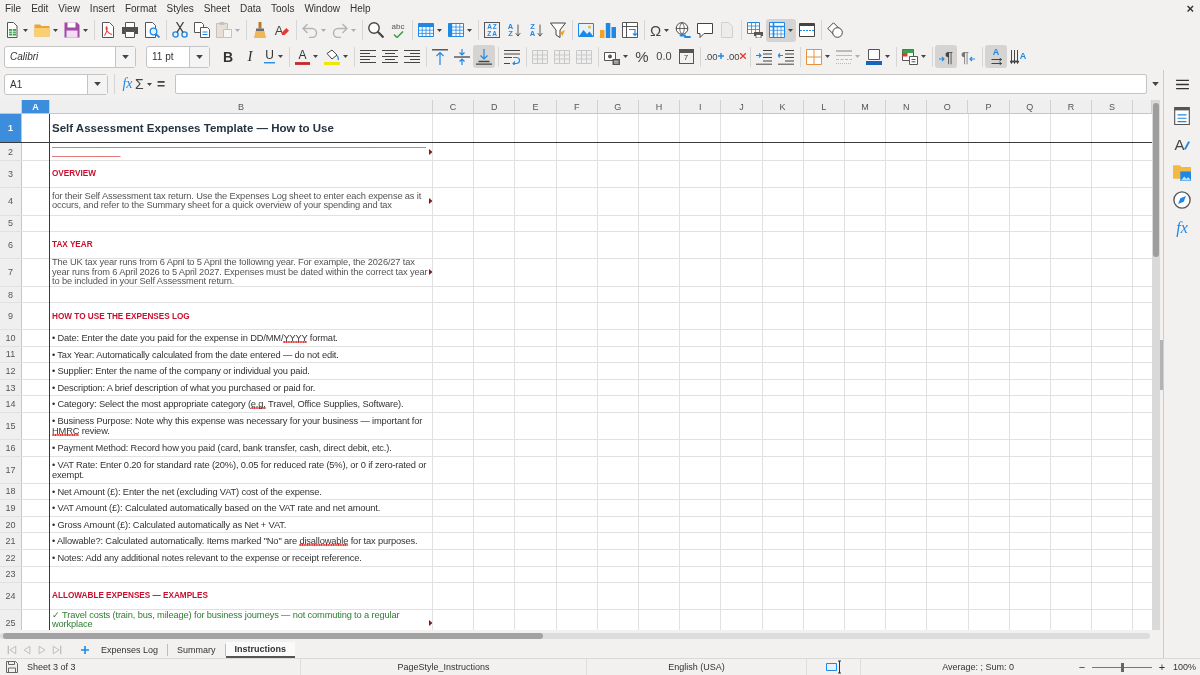 This screenshot has height=675, width=1200. I want to click on menu-item: Insert, so click(102, 8).